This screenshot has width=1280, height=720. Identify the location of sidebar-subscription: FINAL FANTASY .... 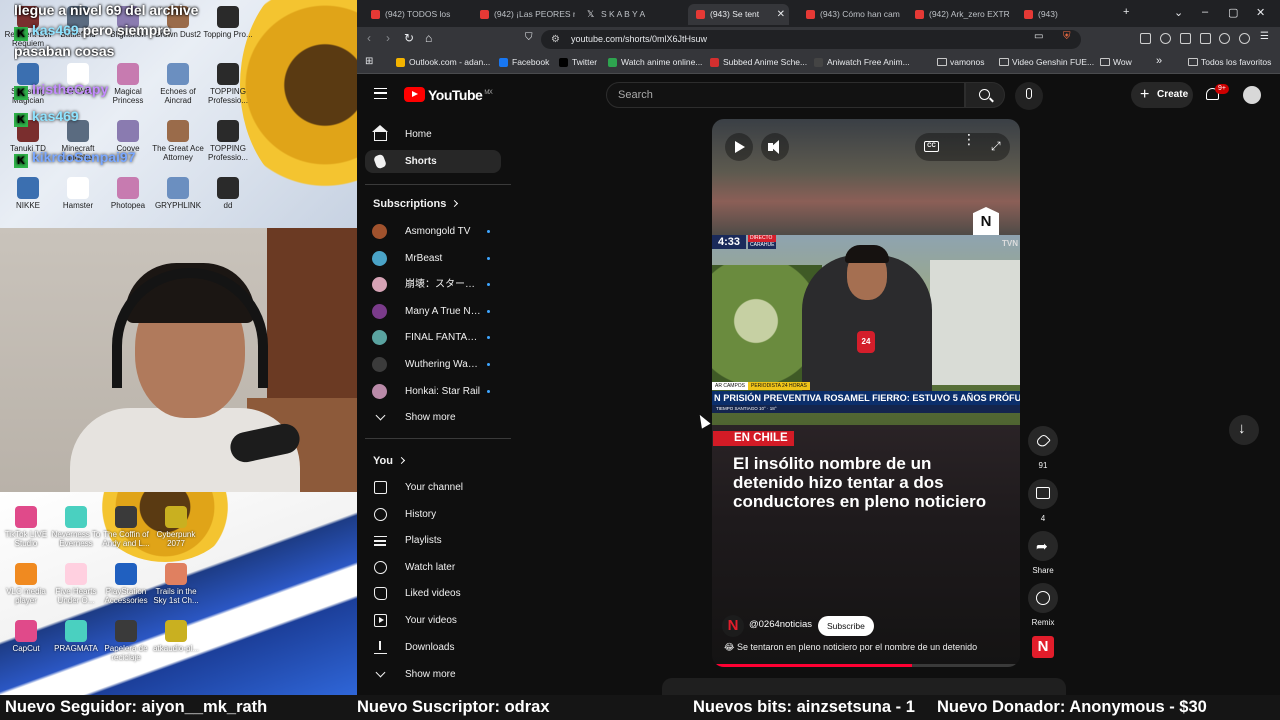
(433, 337).